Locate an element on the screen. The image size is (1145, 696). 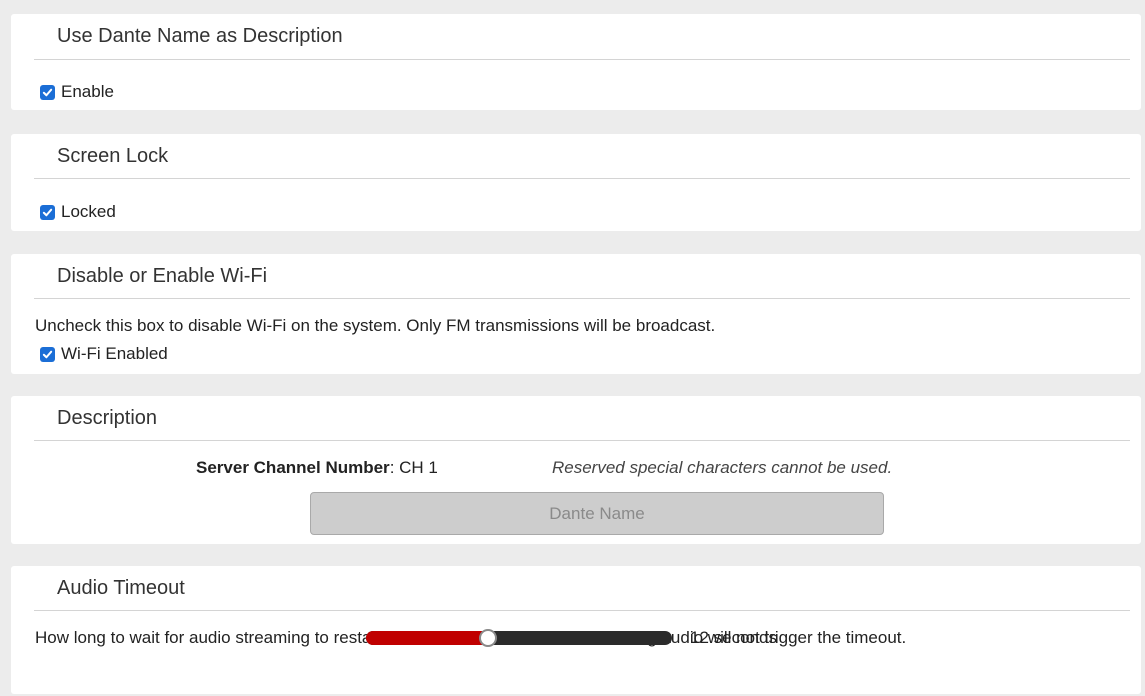
audio-timeout-title: Audio Timeout is located at coordinates (121, 588).